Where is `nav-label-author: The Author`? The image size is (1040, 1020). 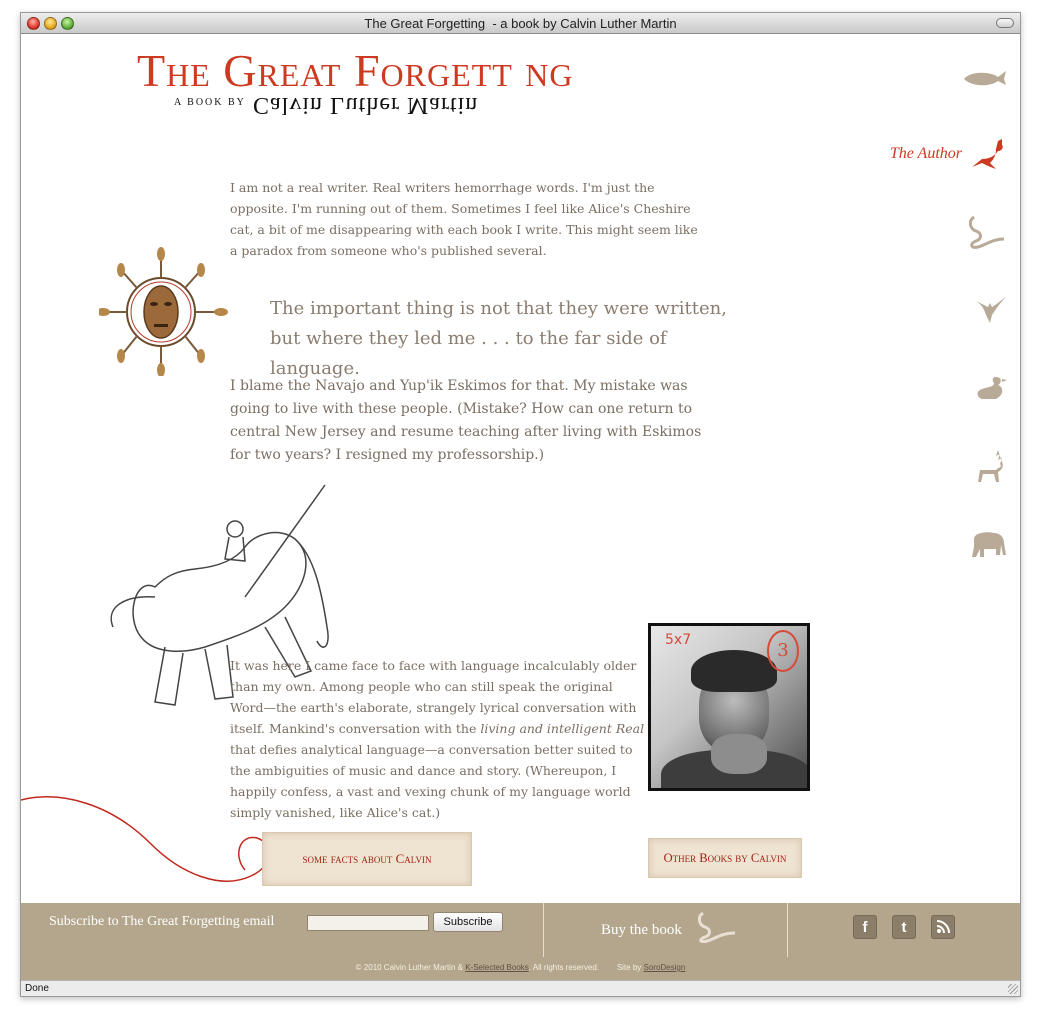 nav-label-author: The Author is located at coordinates (925, 153).